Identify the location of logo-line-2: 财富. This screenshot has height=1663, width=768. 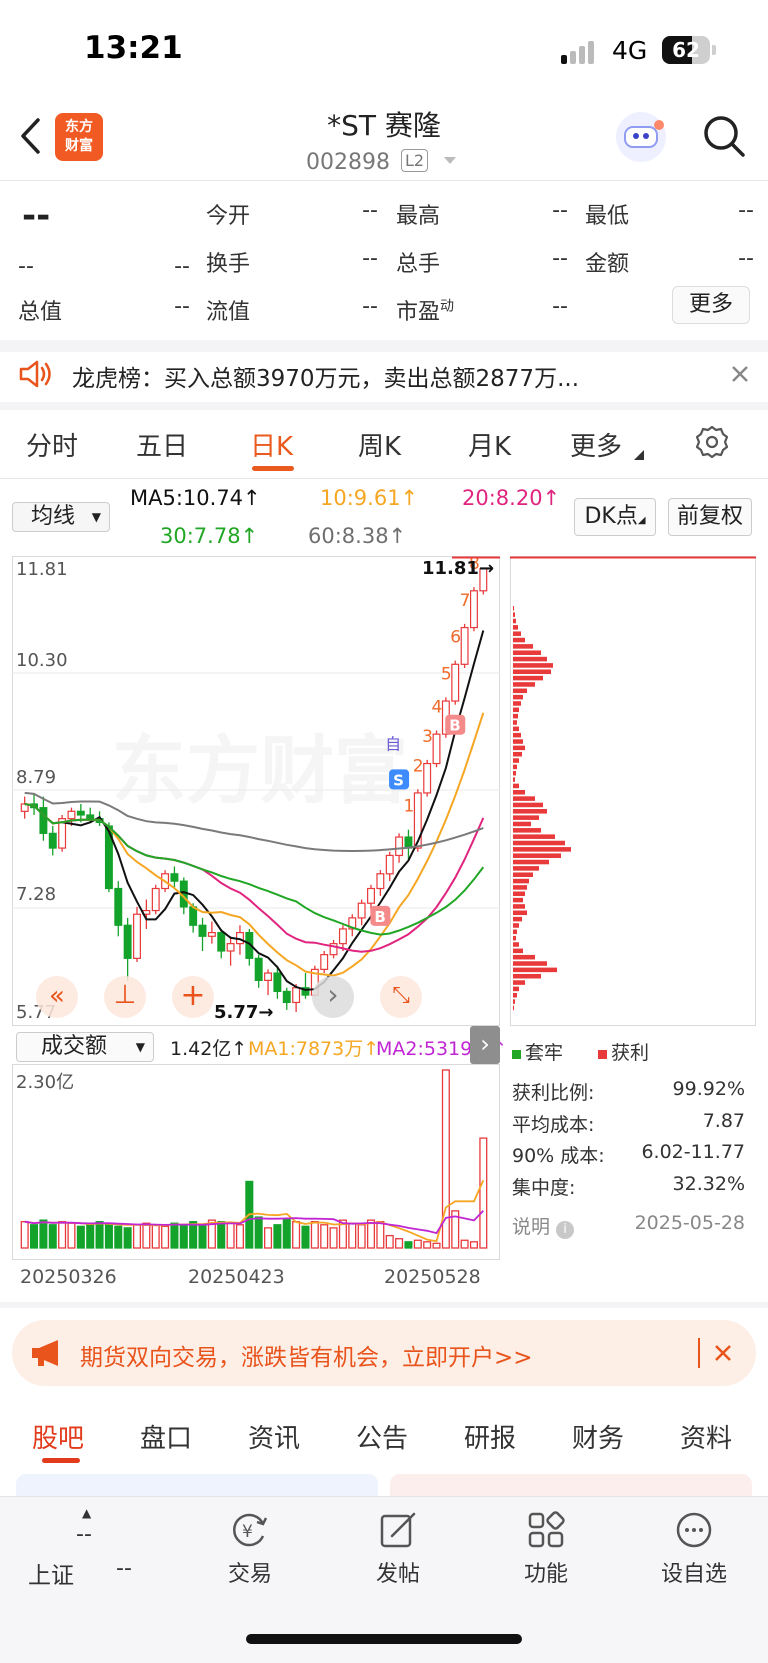
(79, 146).